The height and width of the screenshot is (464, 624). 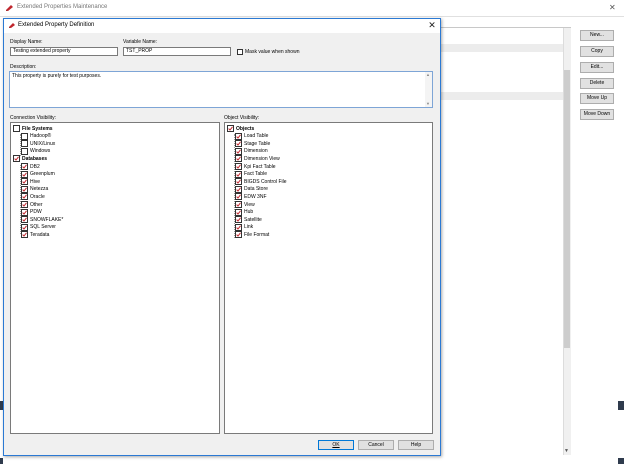 What do you see at coordinates (597, 98) in the screenshot?
I see `move-up-button: Move Up` at bounding box center [597, 98].